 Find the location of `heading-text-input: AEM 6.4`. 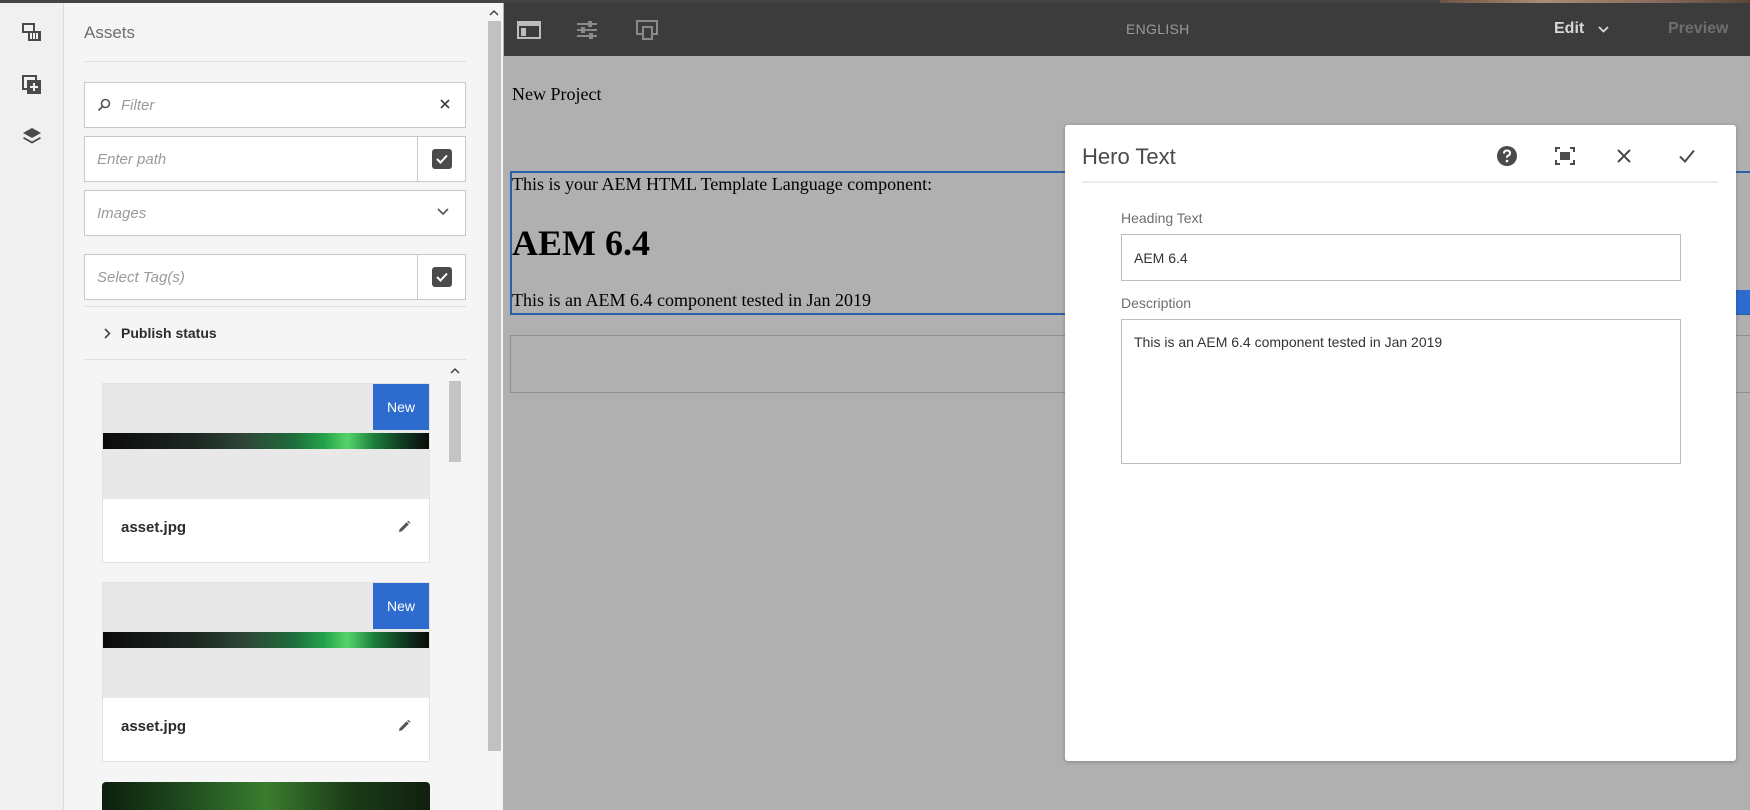

heading-text-input: AEM 6.4 is located at coordinates (1401, 257).